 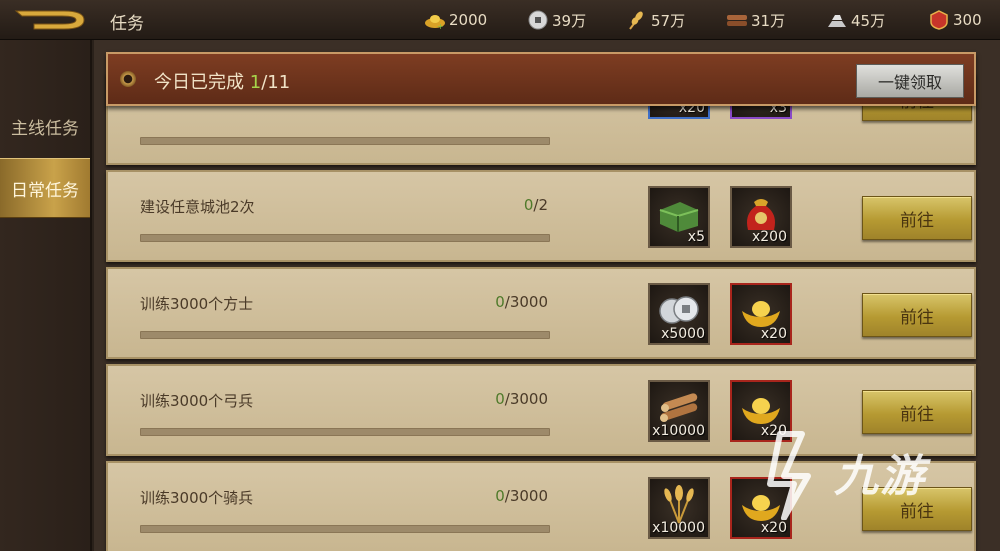 What do you see at coordinates (636, 20) in the screenshot?
I see `grain-icon` at bounding box center [636, 20].